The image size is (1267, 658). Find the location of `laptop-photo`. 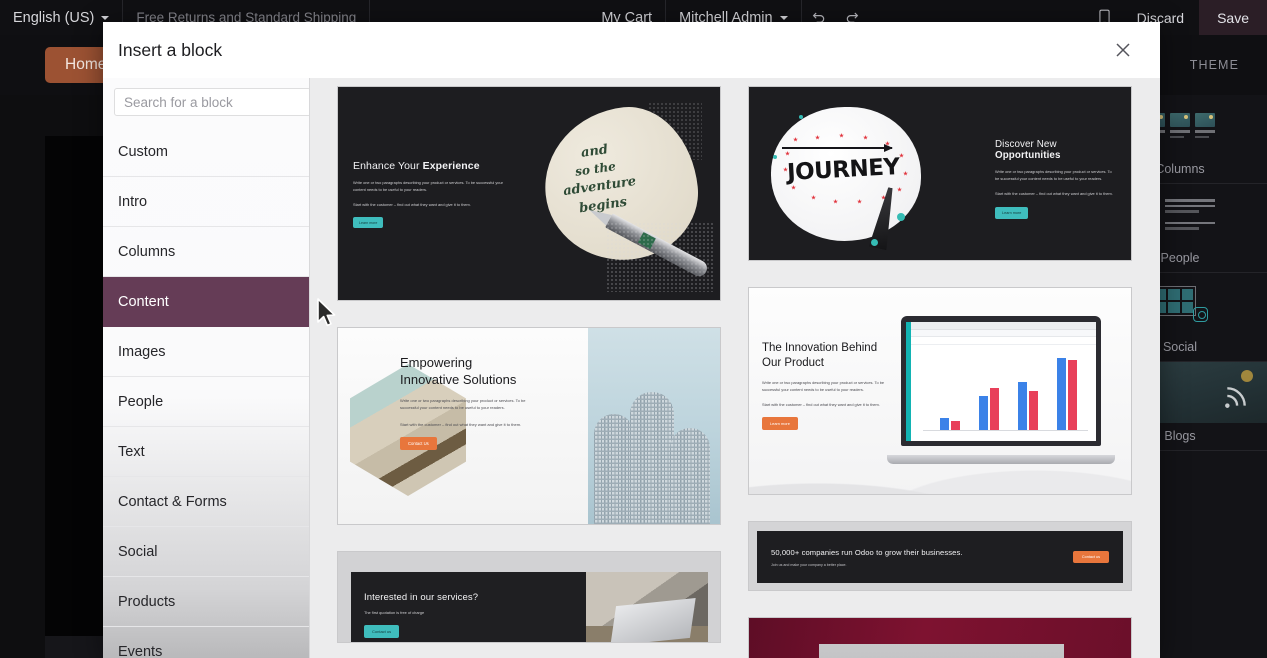

laptop-photo is located at coordinates (647, 607).